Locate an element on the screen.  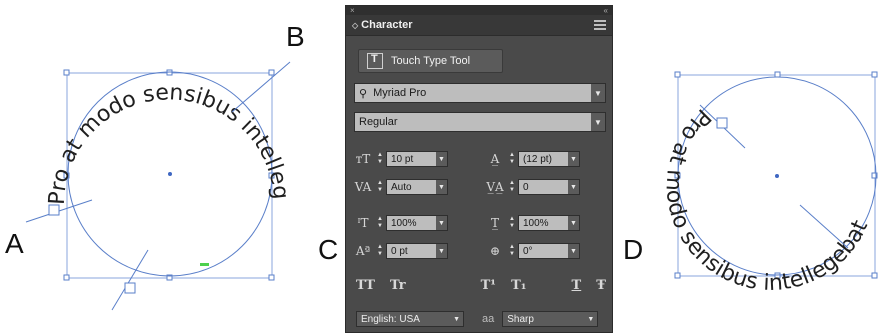
horizontal-scale-icon: T̲ is located at coordinates (494, 223).